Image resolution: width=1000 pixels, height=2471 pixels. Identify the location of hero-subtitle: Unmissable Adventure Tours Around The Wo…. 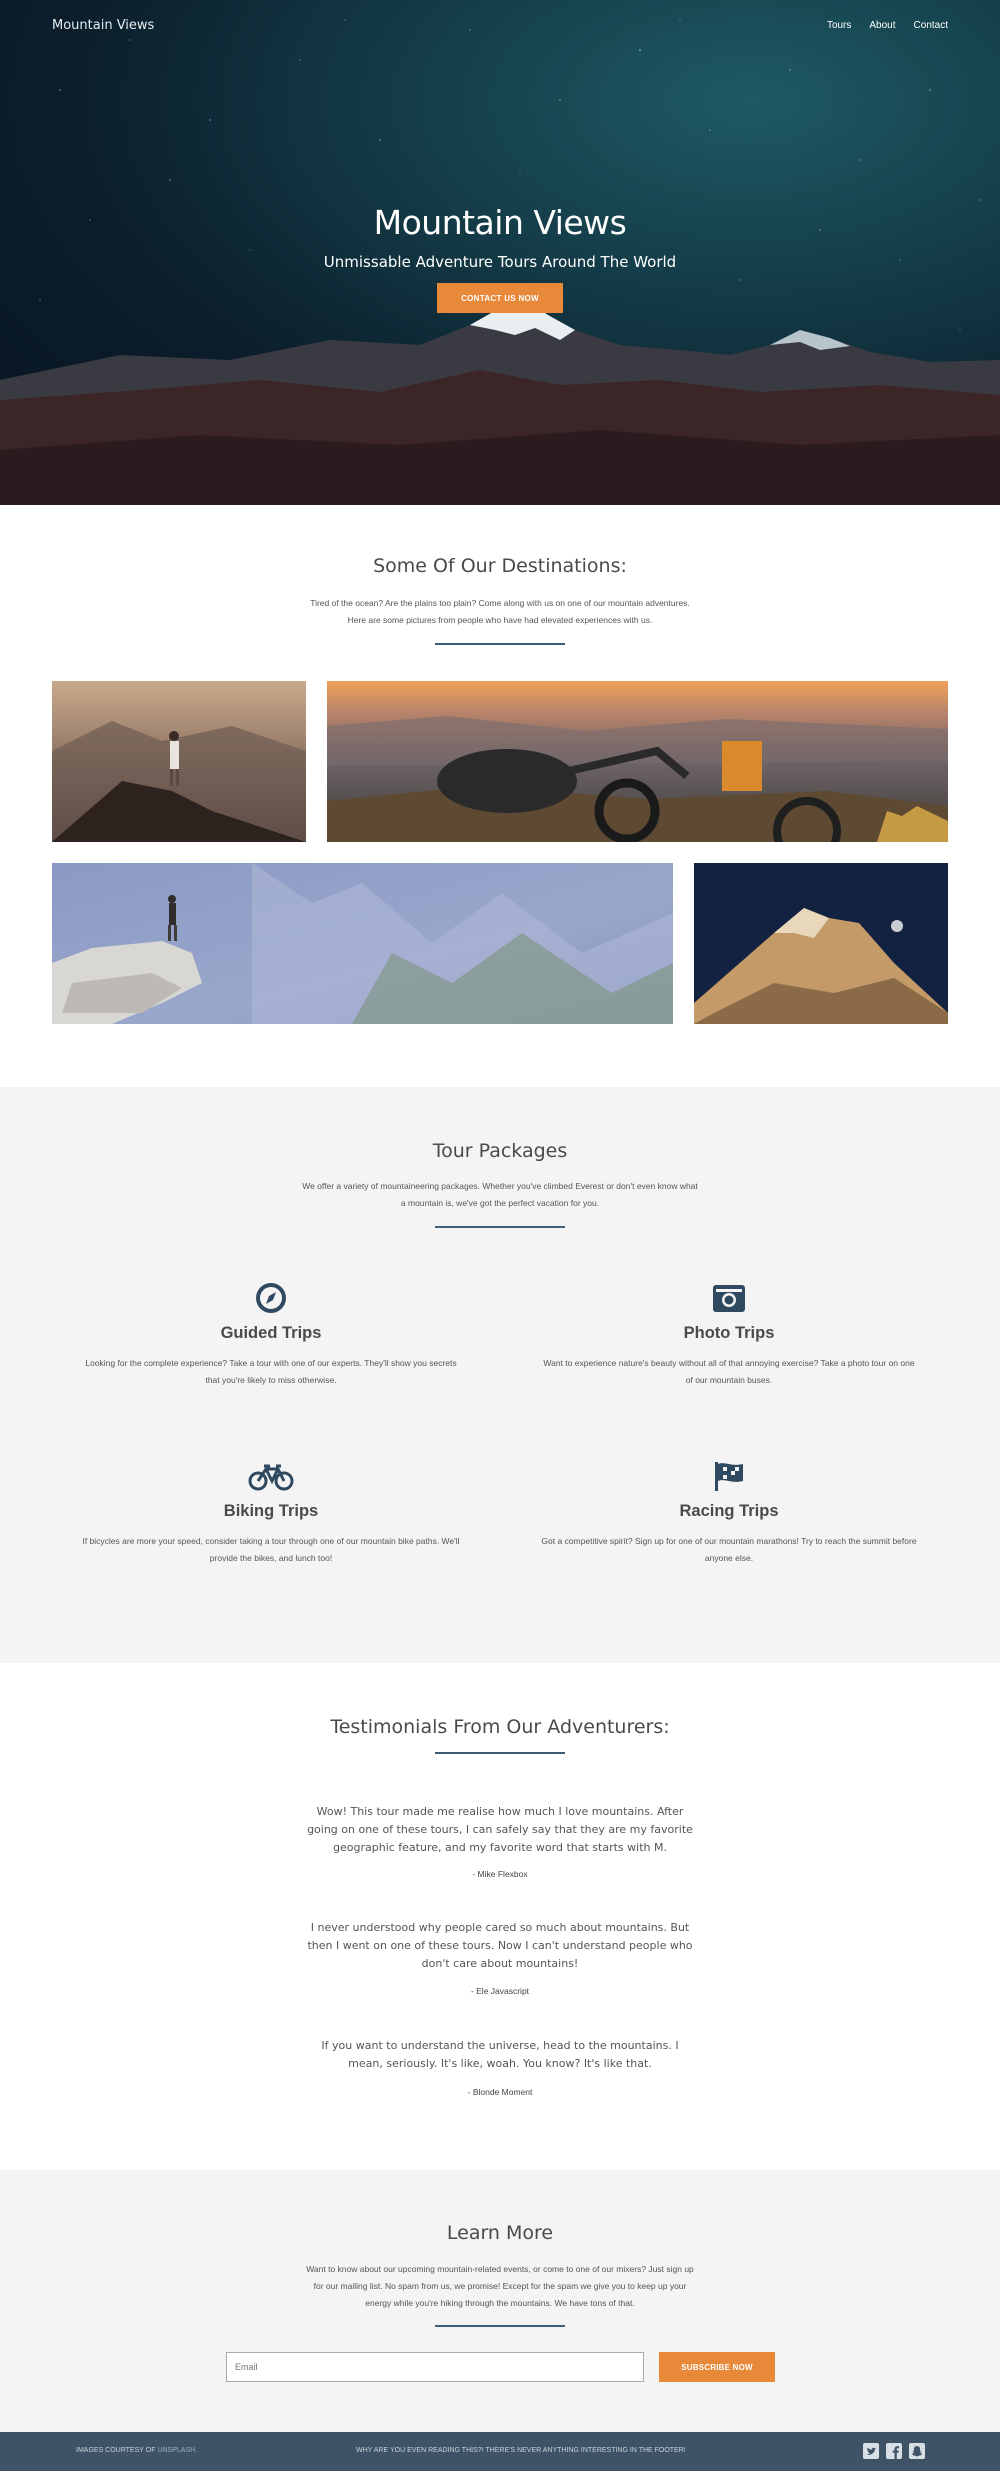
(500, 262).